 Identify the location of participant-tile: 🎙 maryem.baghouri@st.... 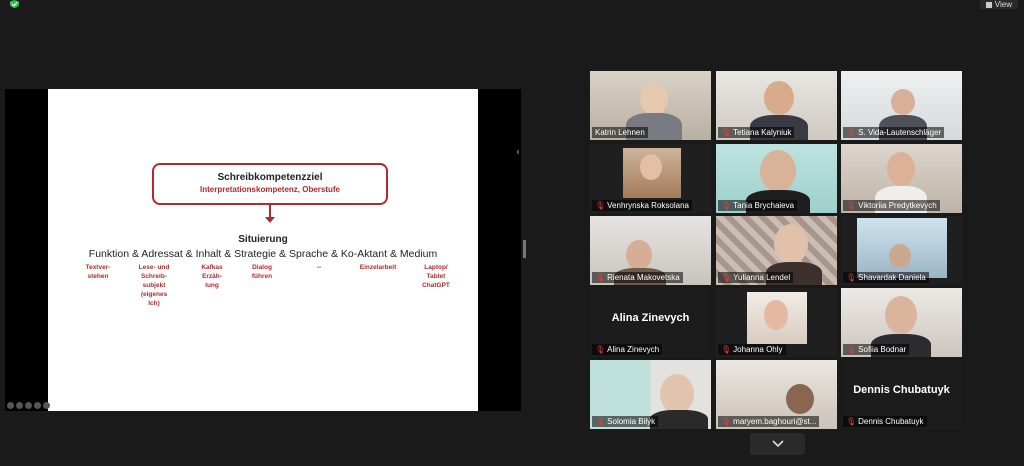
(776, 394).